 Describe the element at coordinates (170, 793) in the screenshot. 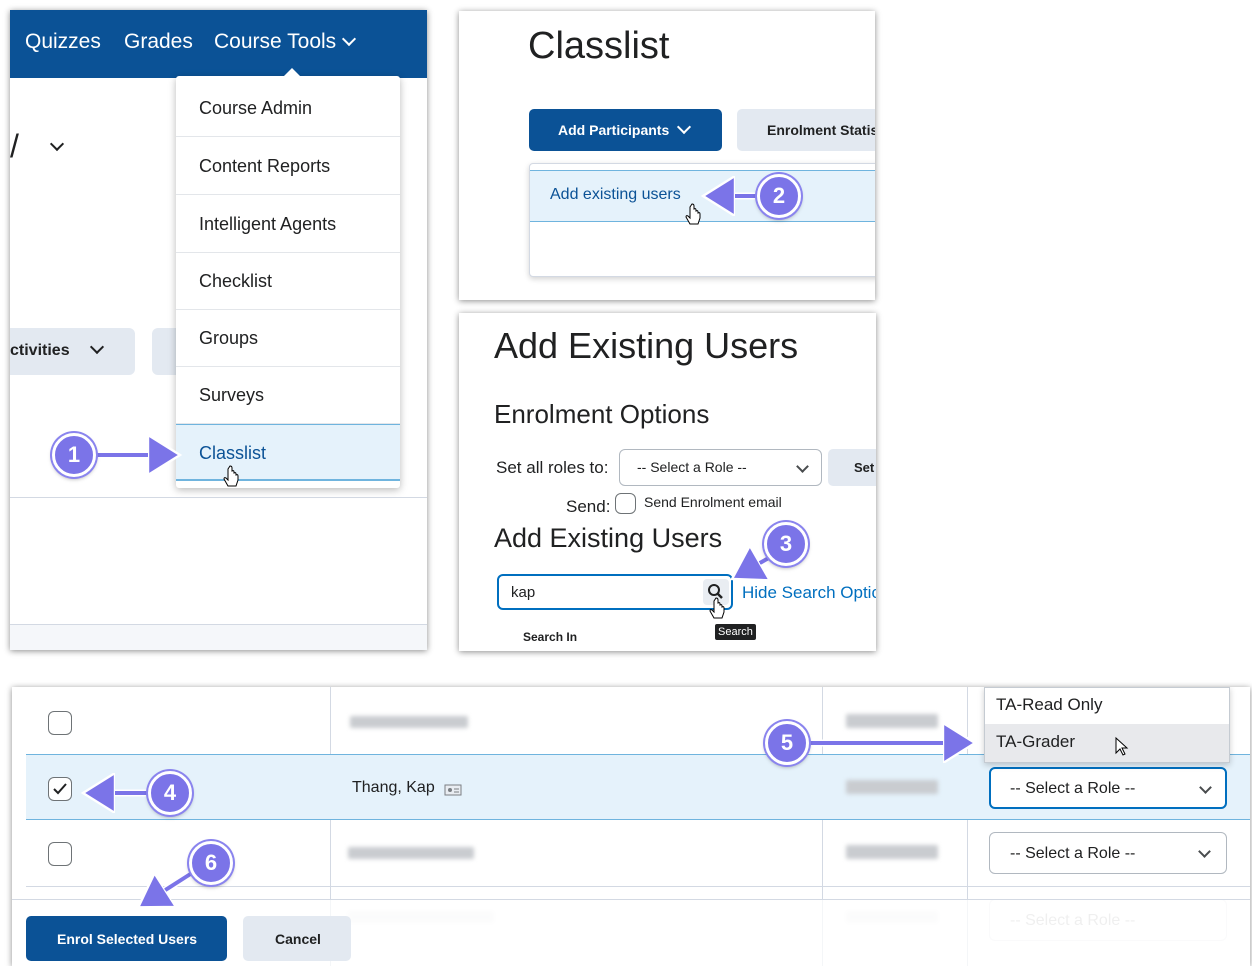

I see `step-badge-4: 4` at that location.